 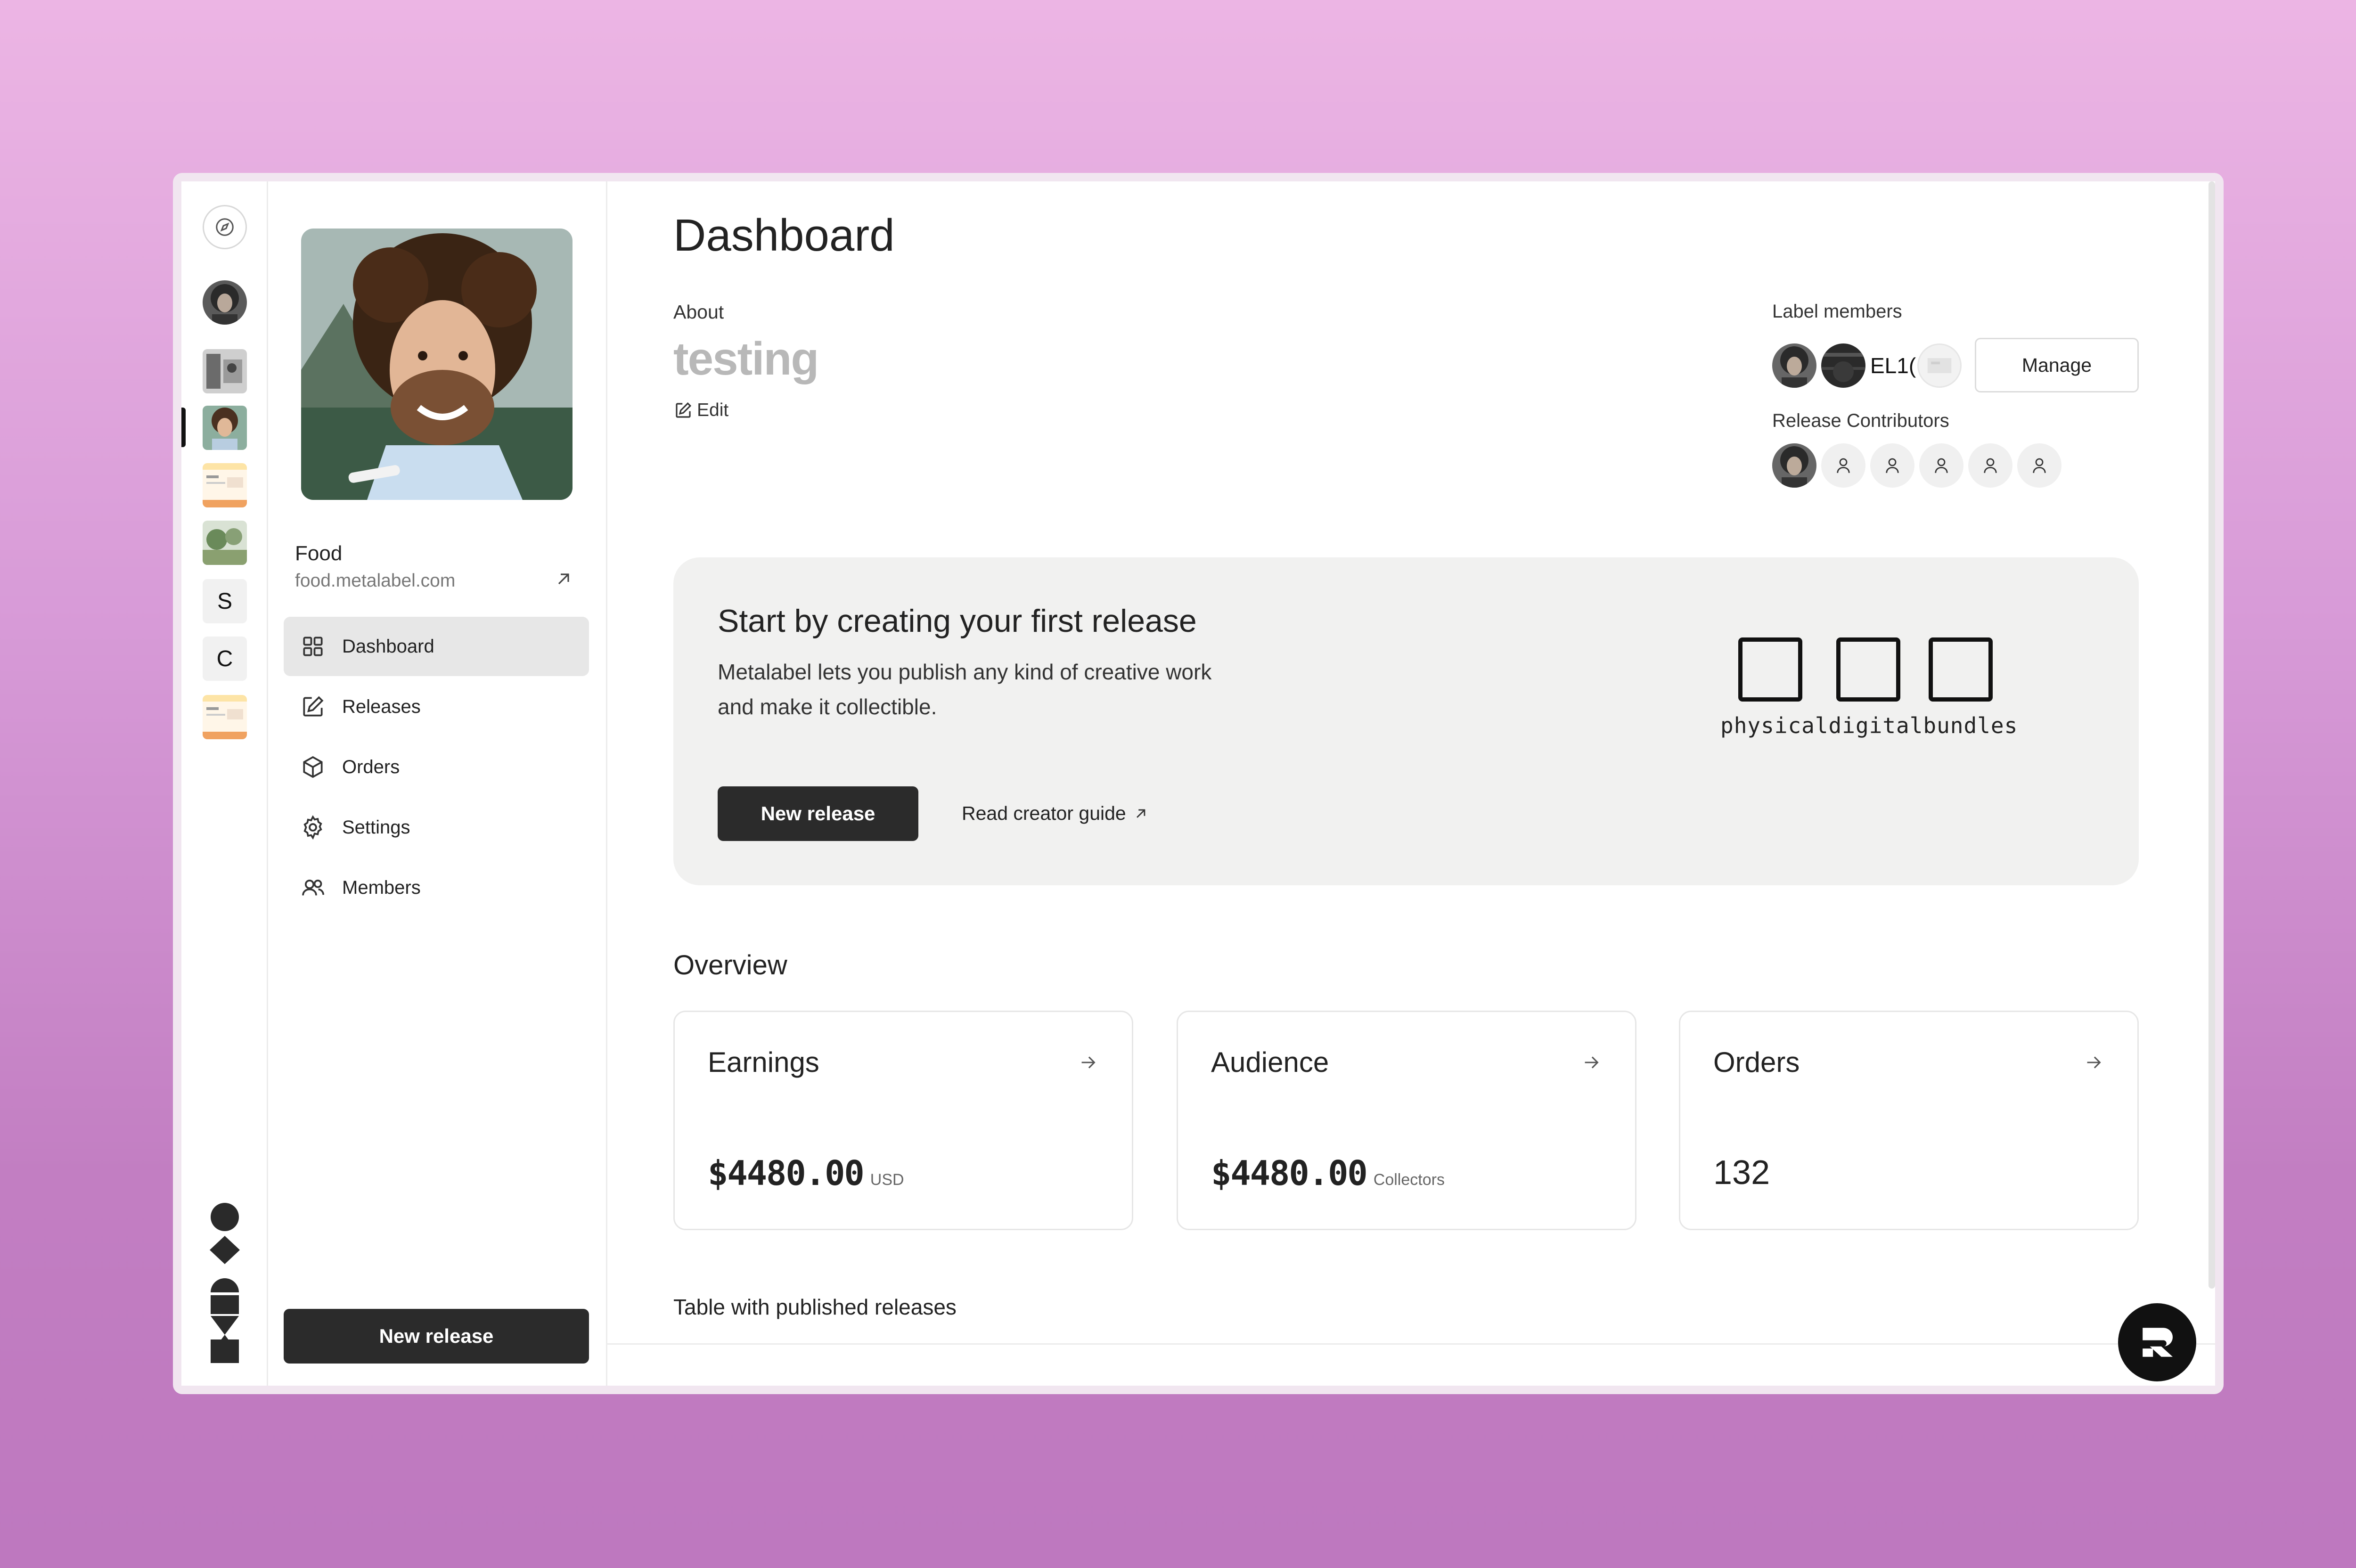 I want to click on release-contributors-title: Release Contributors, so click(x=1860, y=420).